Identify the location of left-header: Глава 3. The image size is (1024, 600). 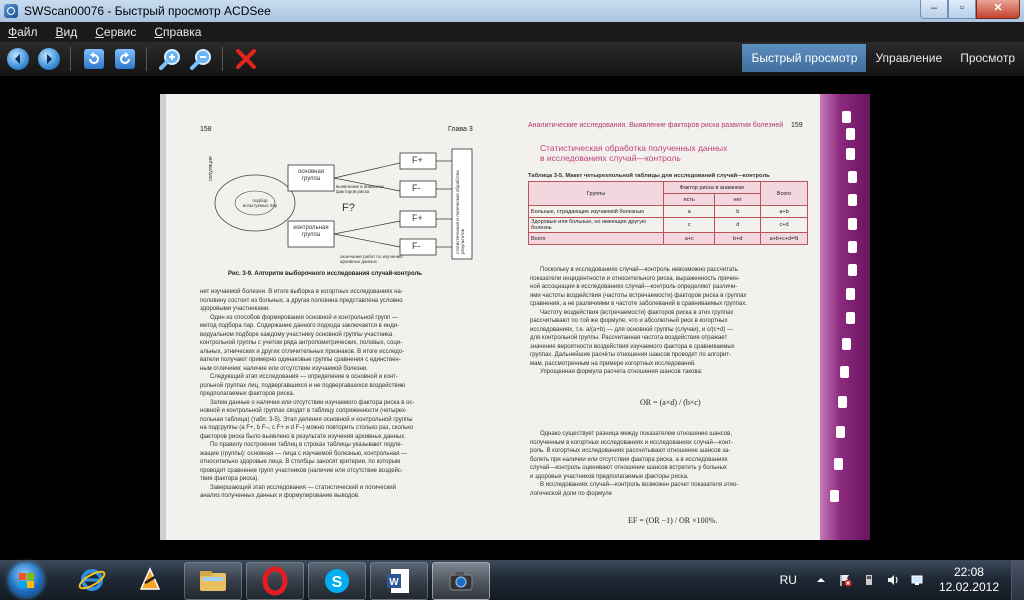
(460, 129).